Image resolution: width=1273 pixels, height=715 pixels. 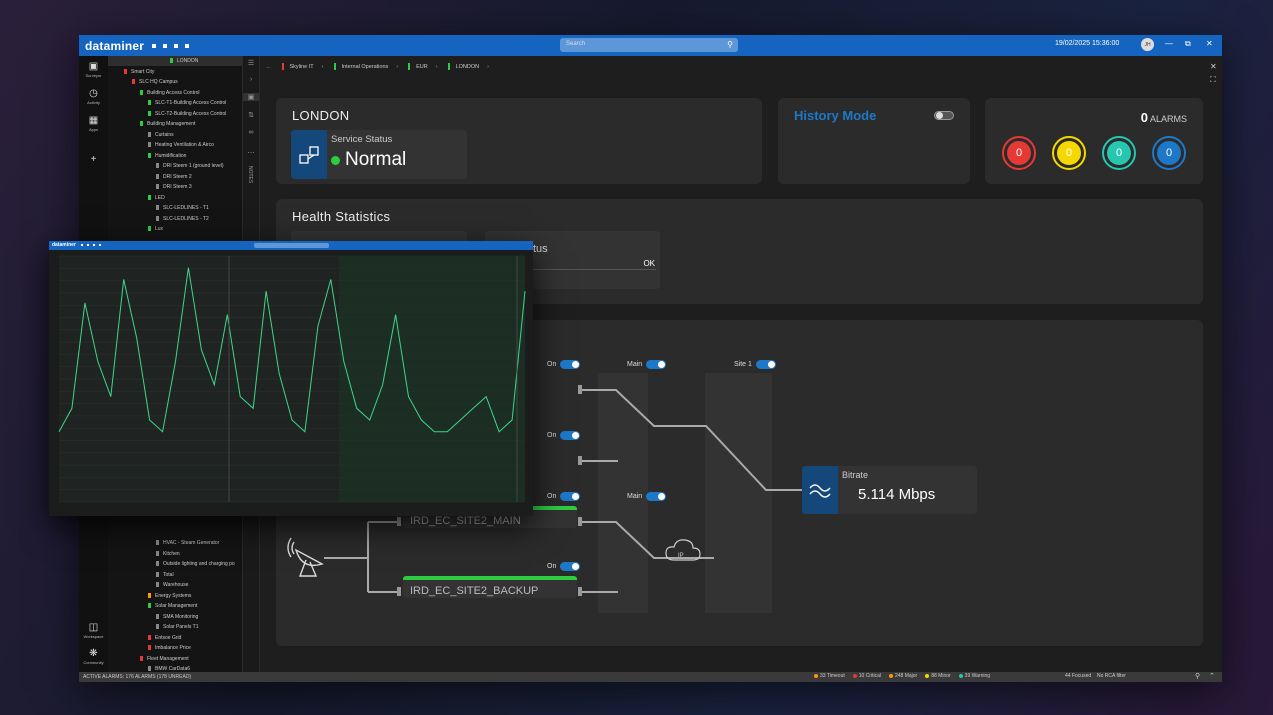 I want to click on rail-workspace: ◫ Workspace, so click(x=93, y=630).